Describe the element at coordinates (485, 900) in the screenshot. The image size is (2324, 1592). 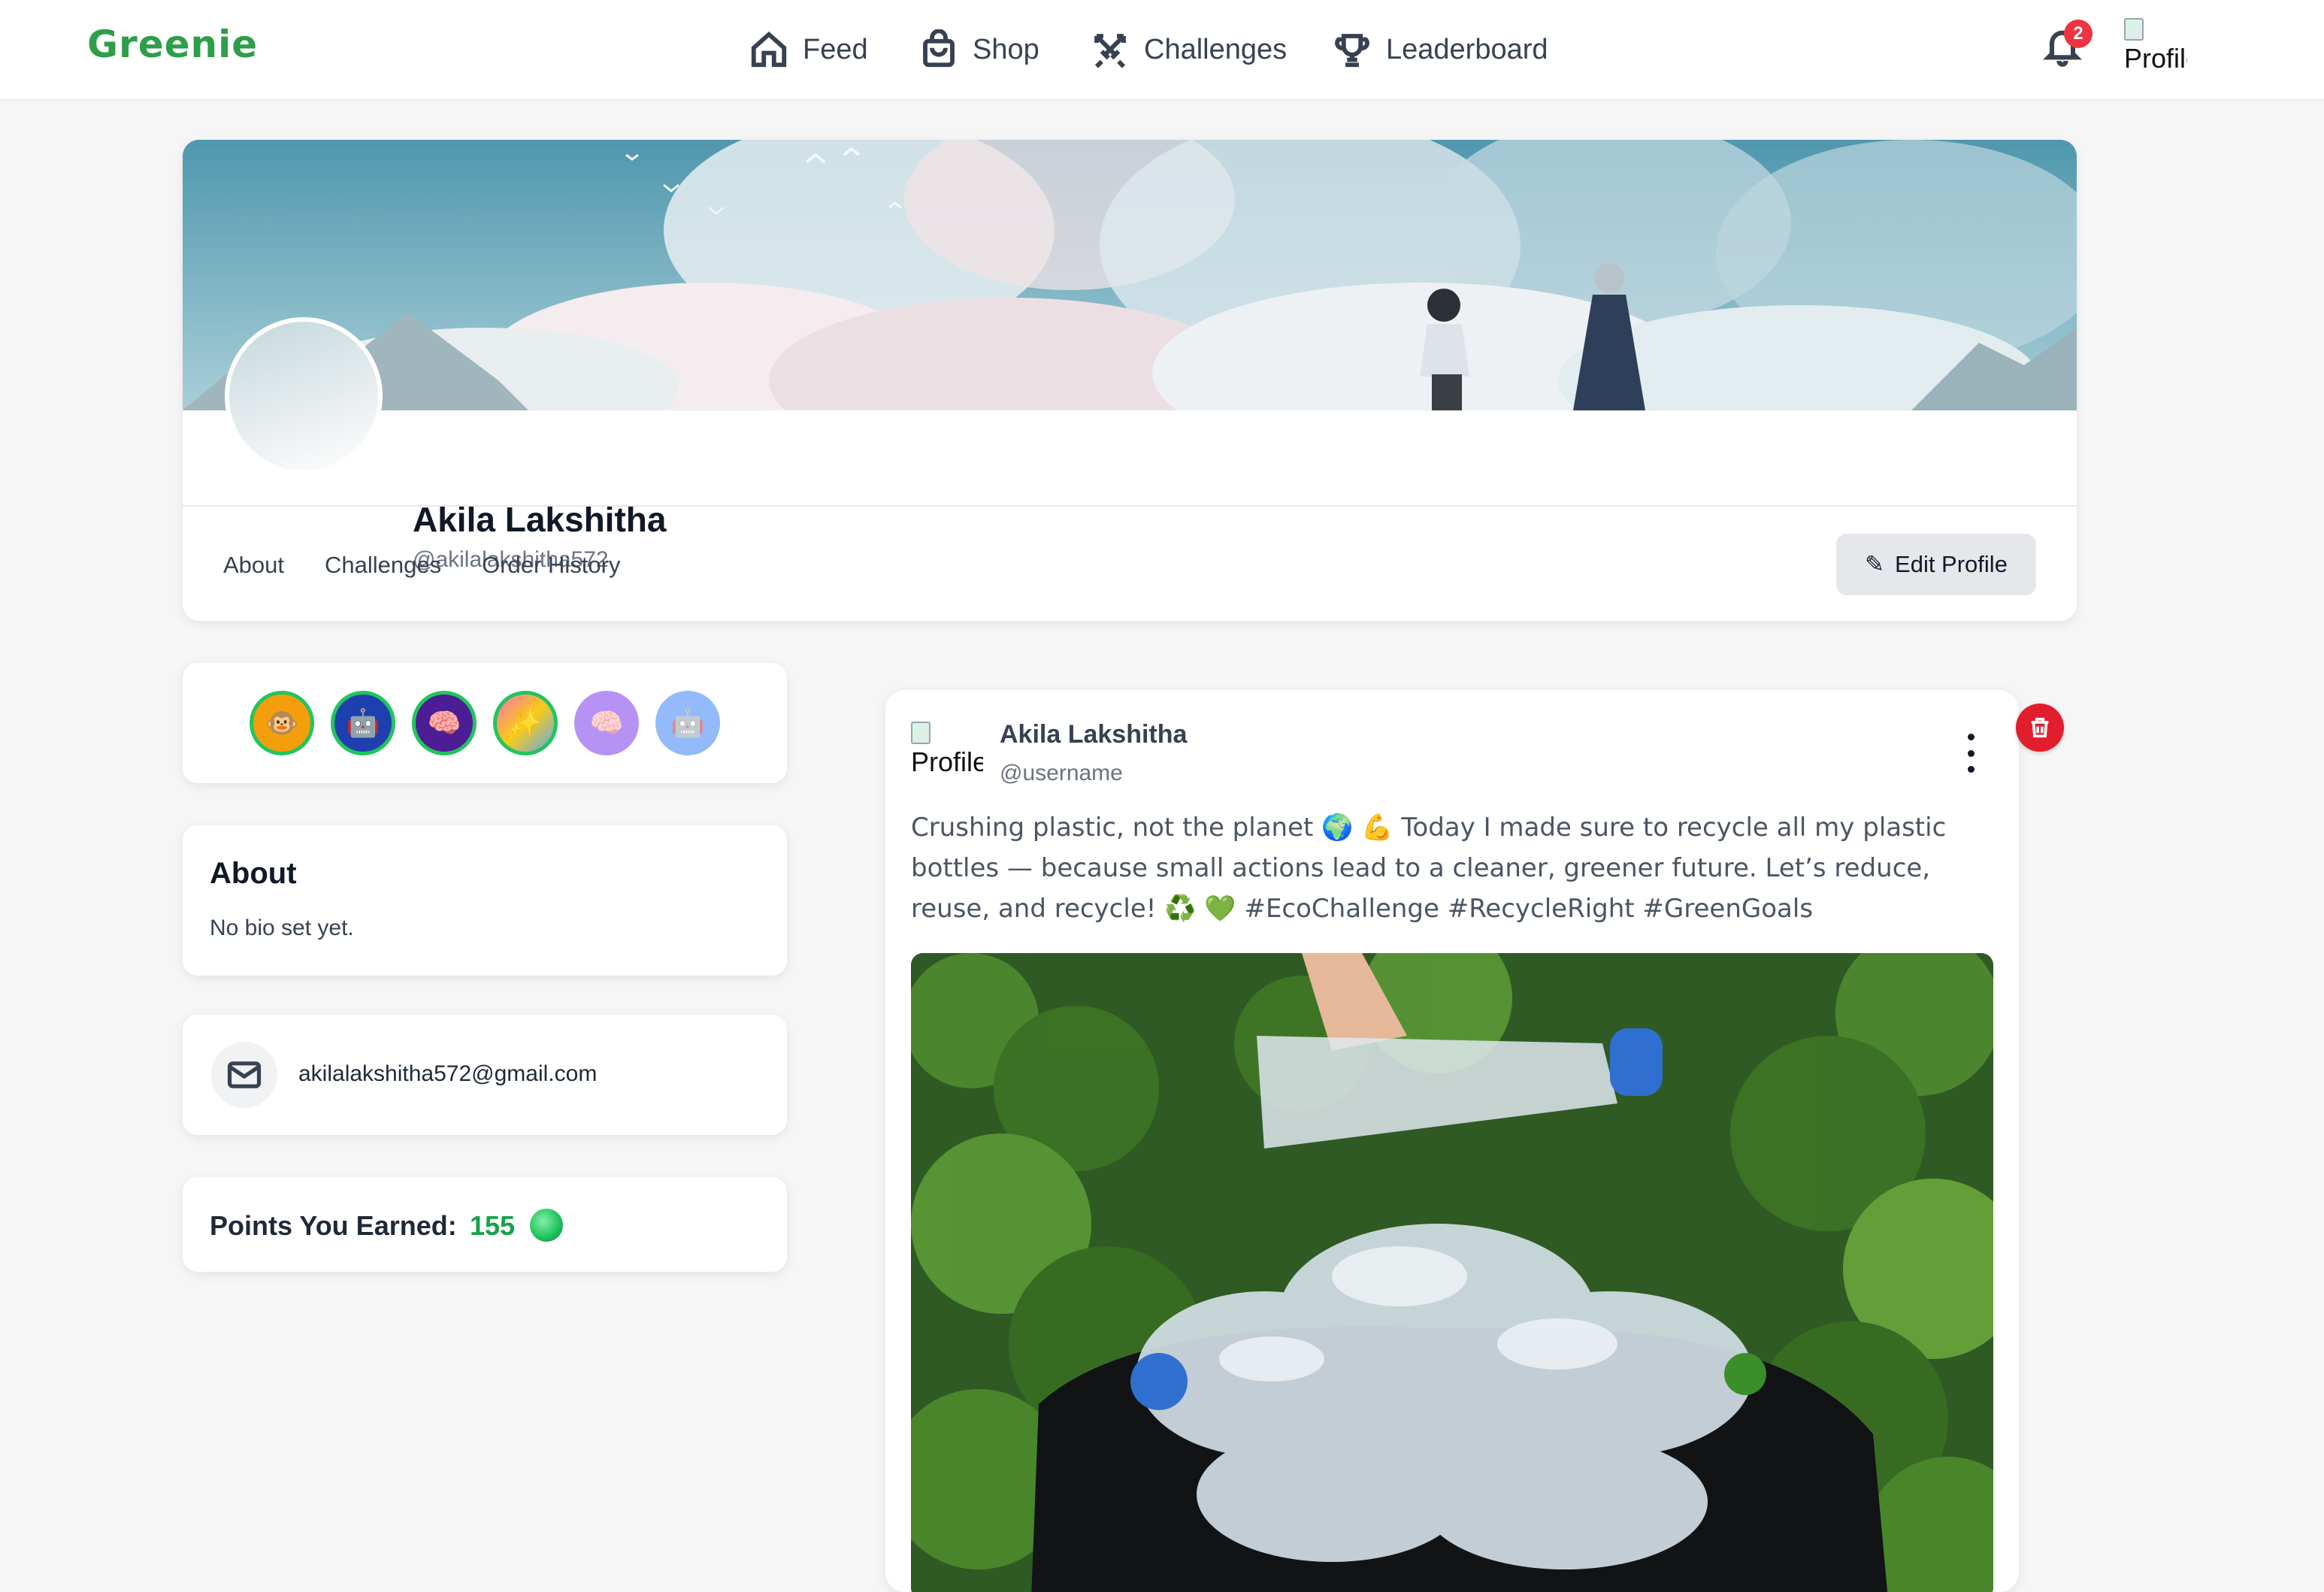
I see `about-card: About No bio set yet.` at that location.